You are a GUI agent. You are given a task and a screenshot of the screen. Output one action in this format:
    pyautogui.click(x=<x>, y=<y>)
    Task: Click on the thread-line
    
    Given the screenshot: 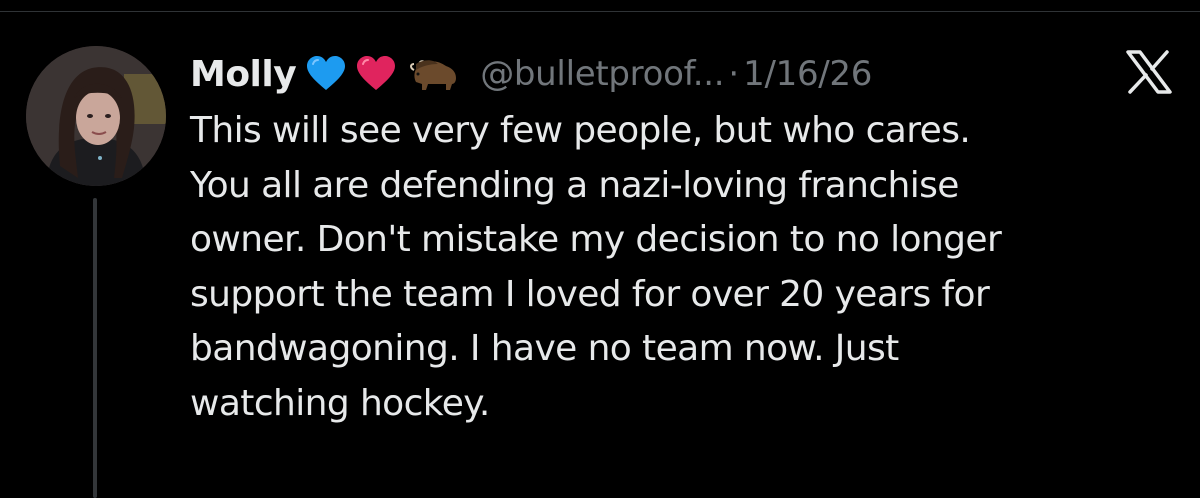 What is the action you would take?
    pyautogui.click(x=95, y=348)
    